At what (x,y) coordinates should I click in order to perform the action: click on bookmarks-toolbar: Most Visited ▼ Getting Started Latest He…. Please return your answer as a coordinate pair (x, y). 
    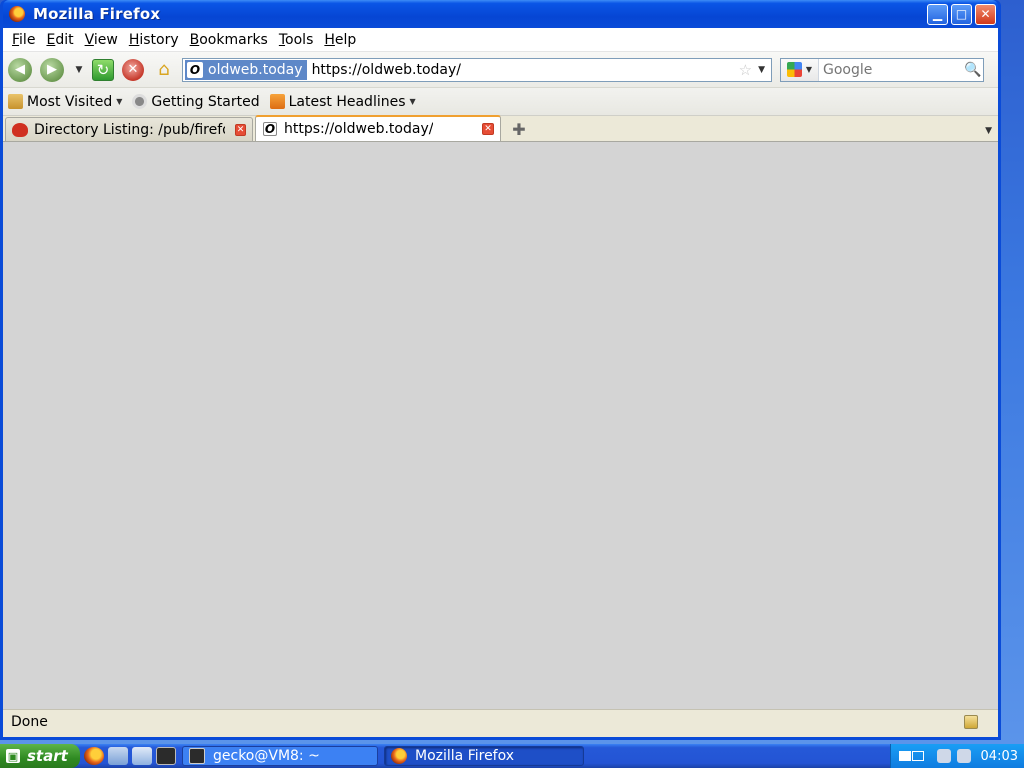
    Looking at the image, I should click on (500, 102).